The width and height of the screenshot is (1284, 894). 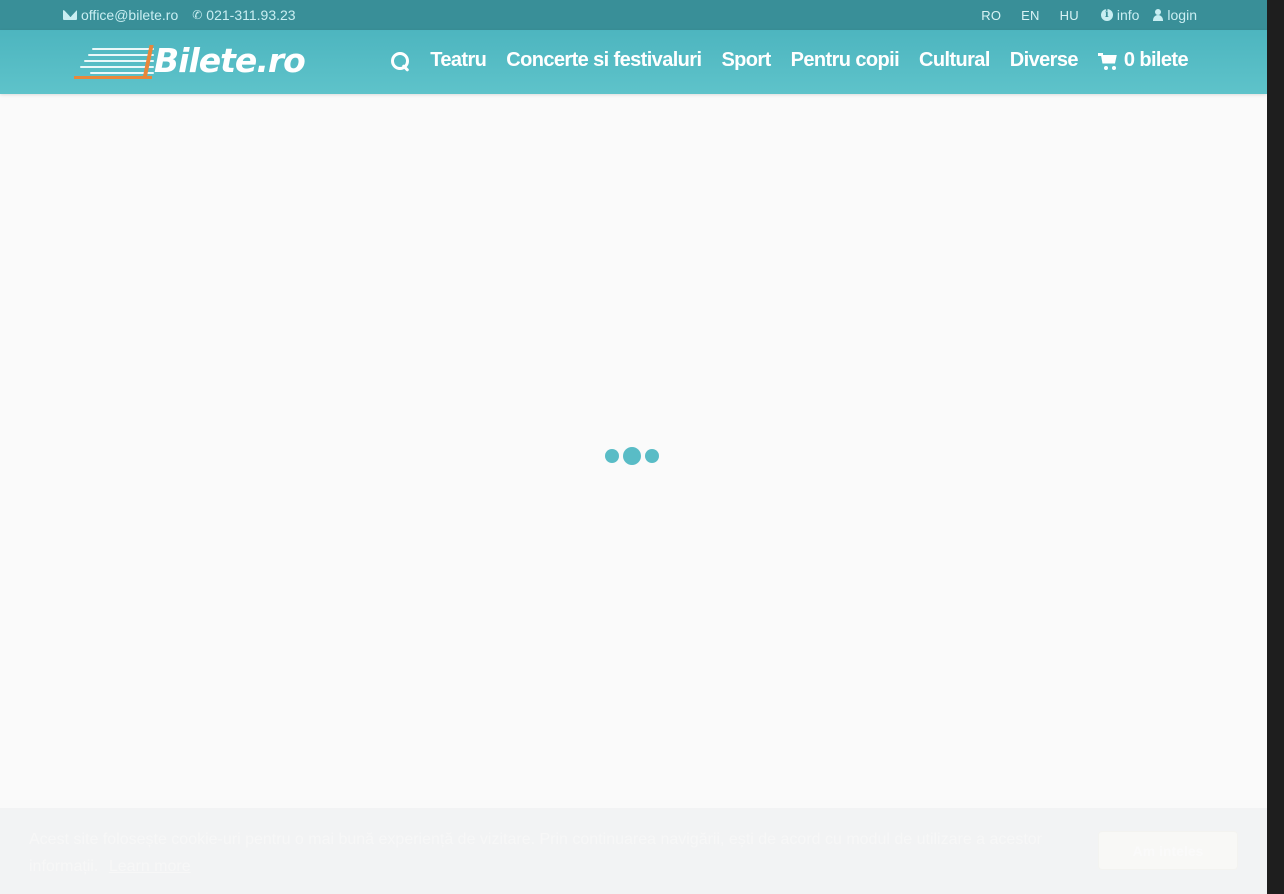 What do you see at coordinates (1182, 15) in the screenshot?
I see `login-label: login` at bounding box center [1182, 15].